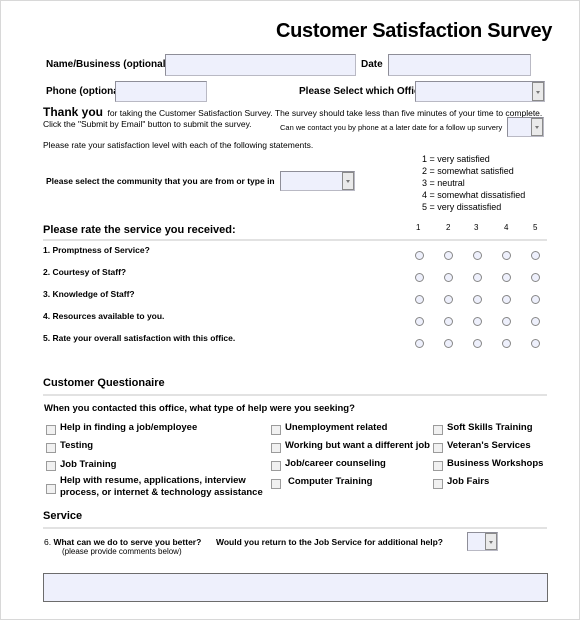  Describe the element at coordinates (295, 587) in the screenshot. I see `comments-textarea` at that location.